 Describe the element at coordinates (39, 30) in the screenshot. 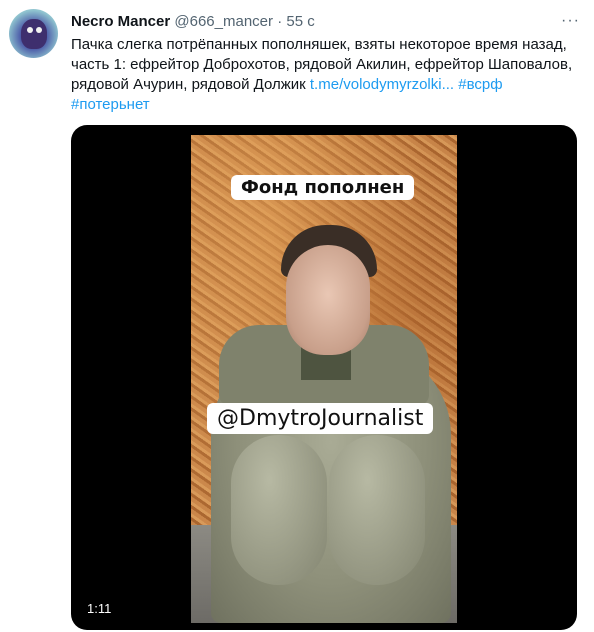

I see `avatar-eye-right` at that location.